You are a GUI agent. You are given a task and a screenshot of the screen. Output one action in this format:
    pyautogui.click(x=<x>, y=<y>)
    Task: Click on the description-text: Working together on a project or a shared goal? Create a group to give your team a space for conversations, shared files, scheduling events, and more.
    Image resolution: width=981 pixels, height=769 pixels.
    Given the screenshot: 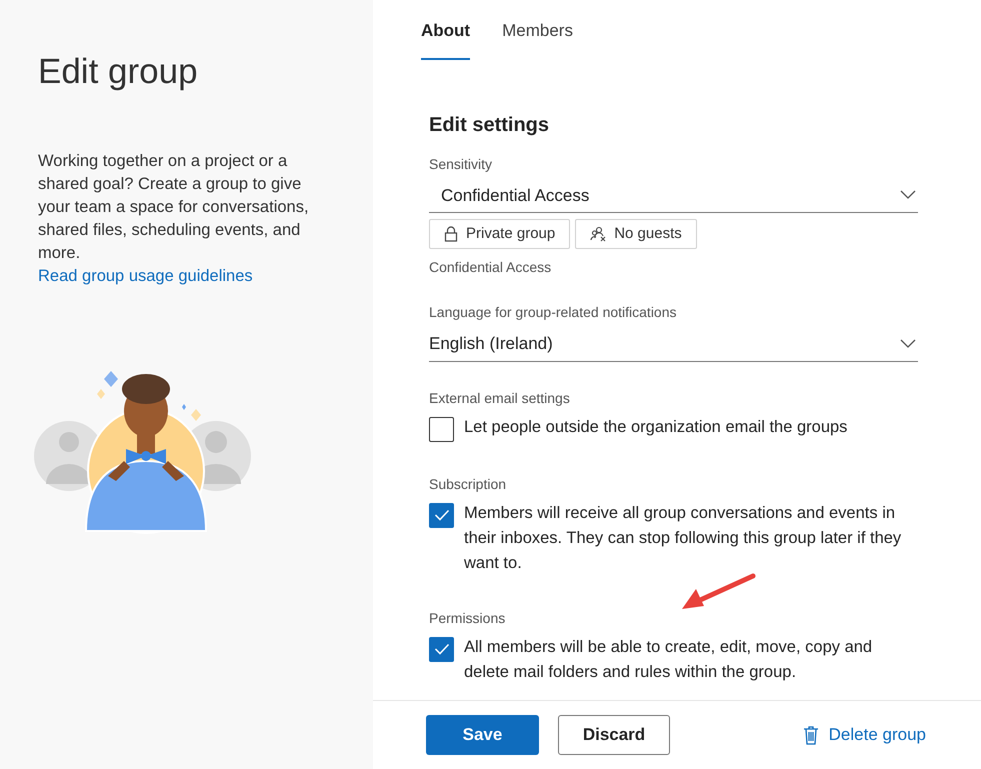 What is the action you would take?
    pyautogui.click(x=174, y=207)
    